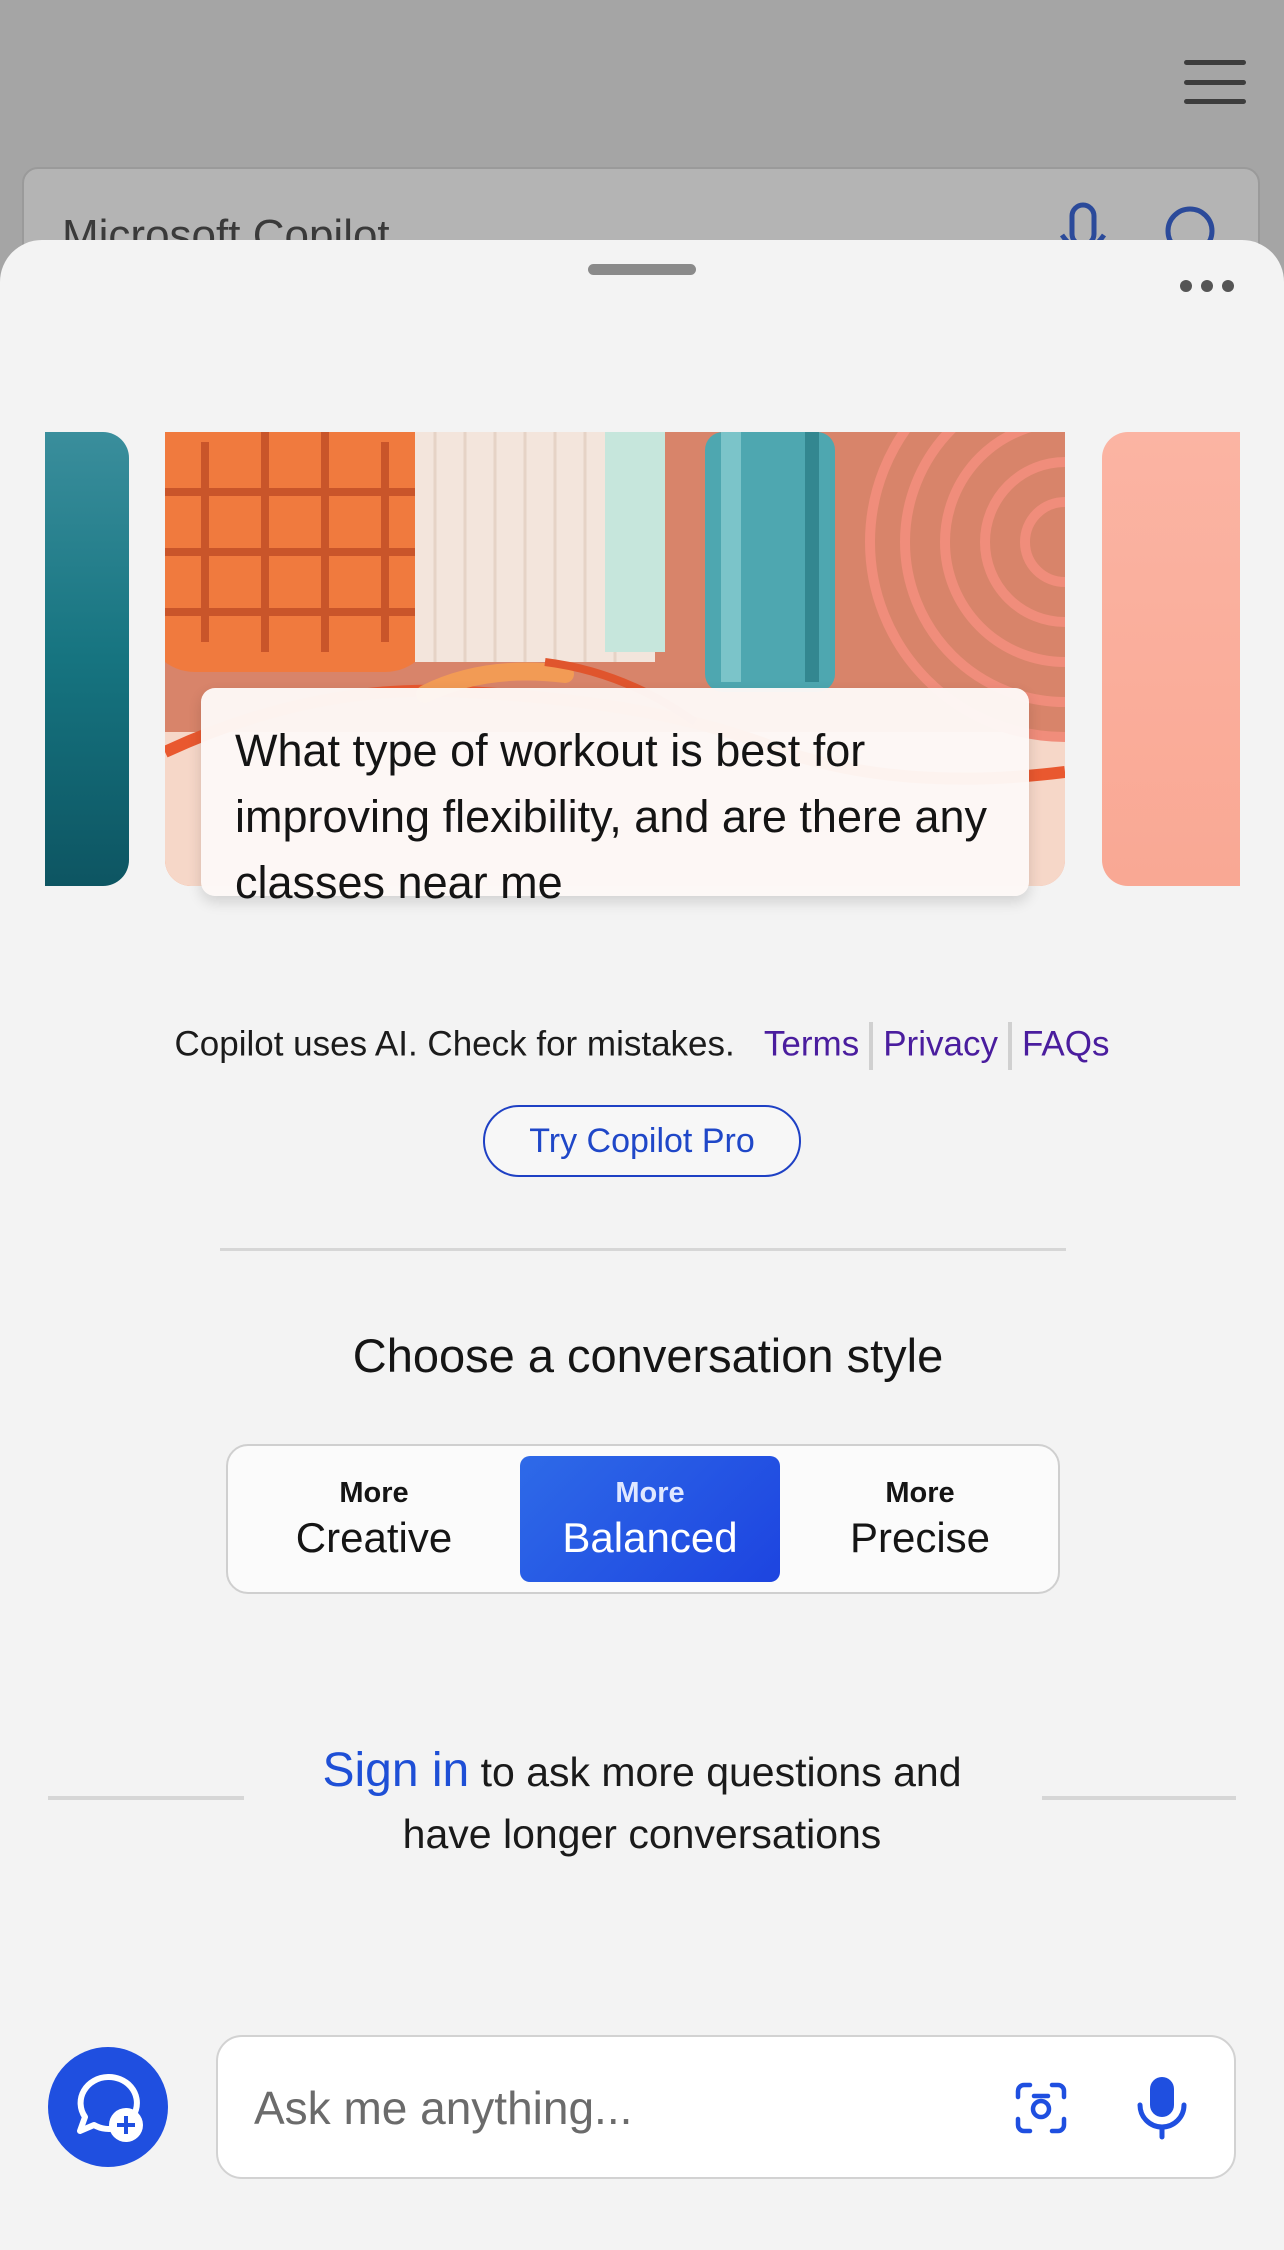 This screenshot has height=2250, width=1284. What do you see at coordinates (1066, 1043) in the screenshot?
I see `faqs-link: FAQs` at bounding box center [1066, 1043].